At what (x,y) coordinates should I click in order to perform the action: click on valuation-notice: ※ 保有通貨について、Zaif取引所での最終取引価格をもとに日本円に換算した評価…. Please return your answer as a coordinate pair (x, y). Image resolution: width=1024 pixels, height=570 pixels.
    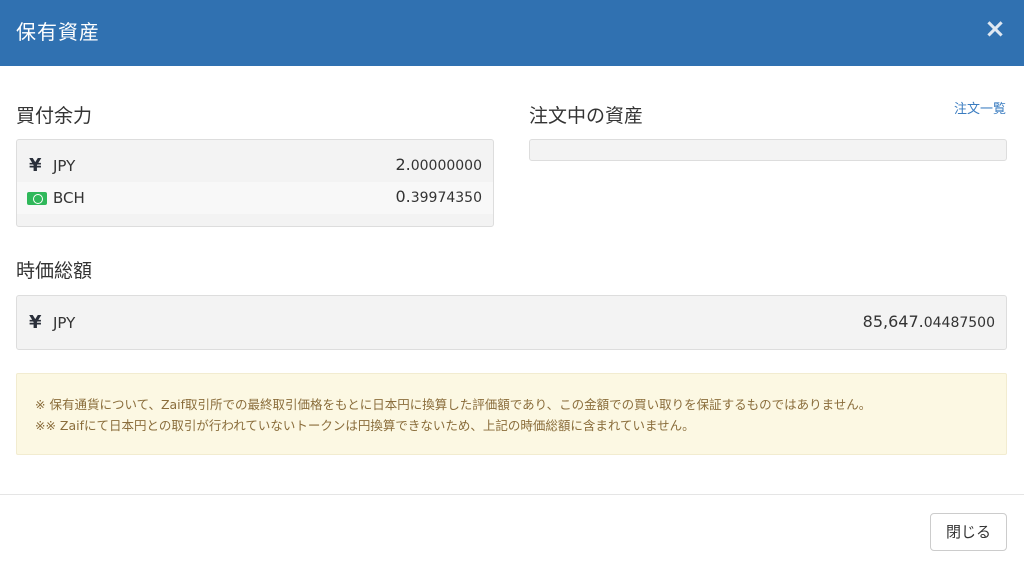
    Looking at the image, I should click on (511, 414).